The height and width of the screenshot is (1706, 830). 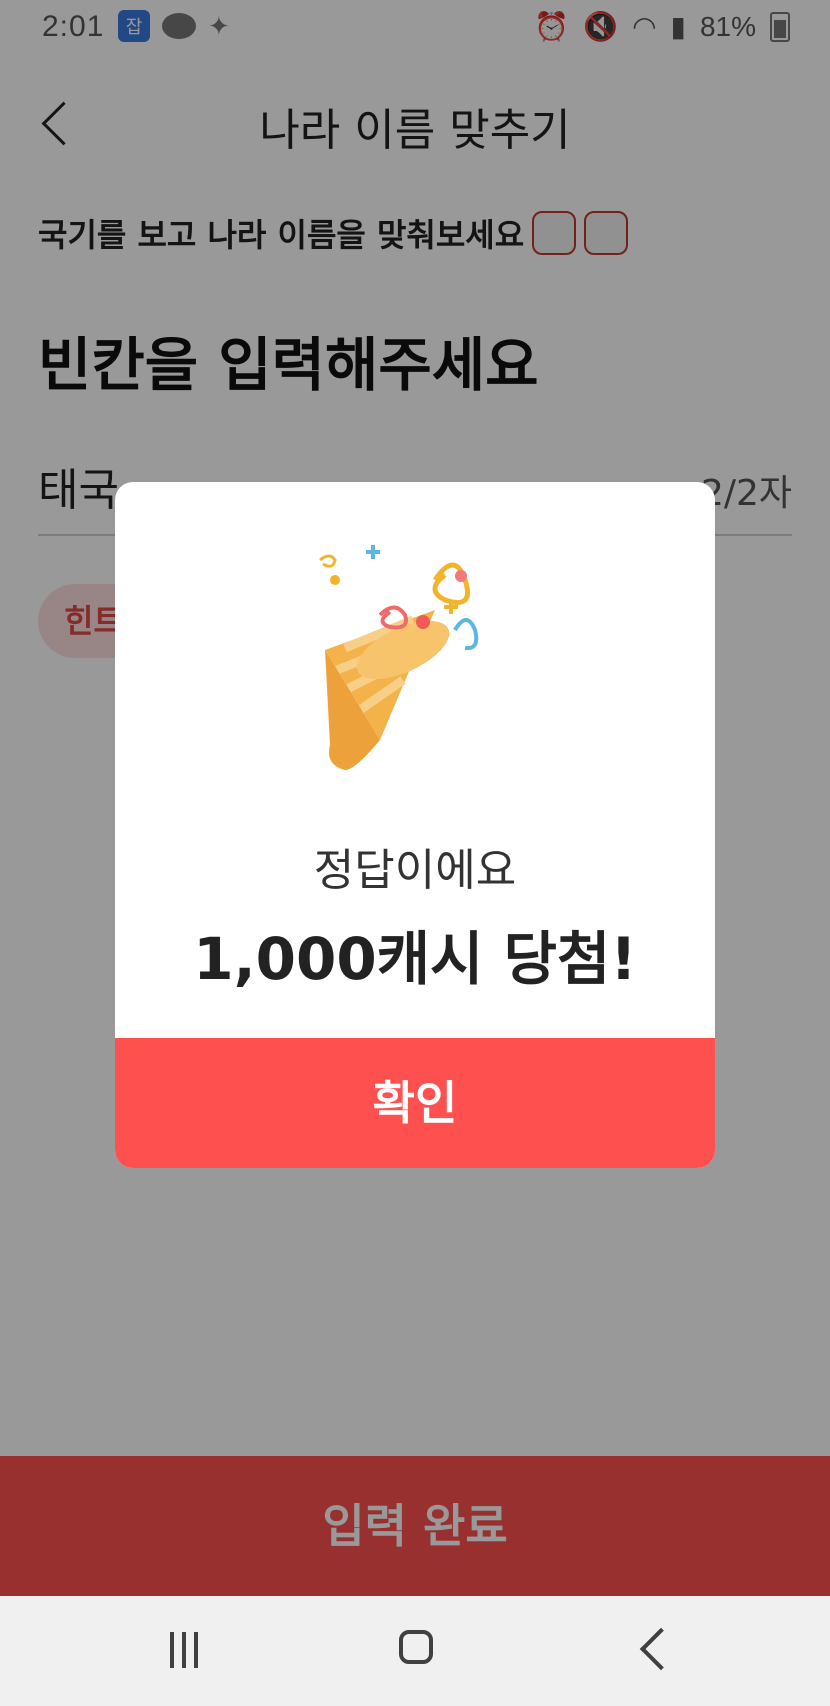 What do you see at coordinates (415, 870) in the screenshot?
I see `dialog-message: 정답이에요` at bounding box center [415, 870].